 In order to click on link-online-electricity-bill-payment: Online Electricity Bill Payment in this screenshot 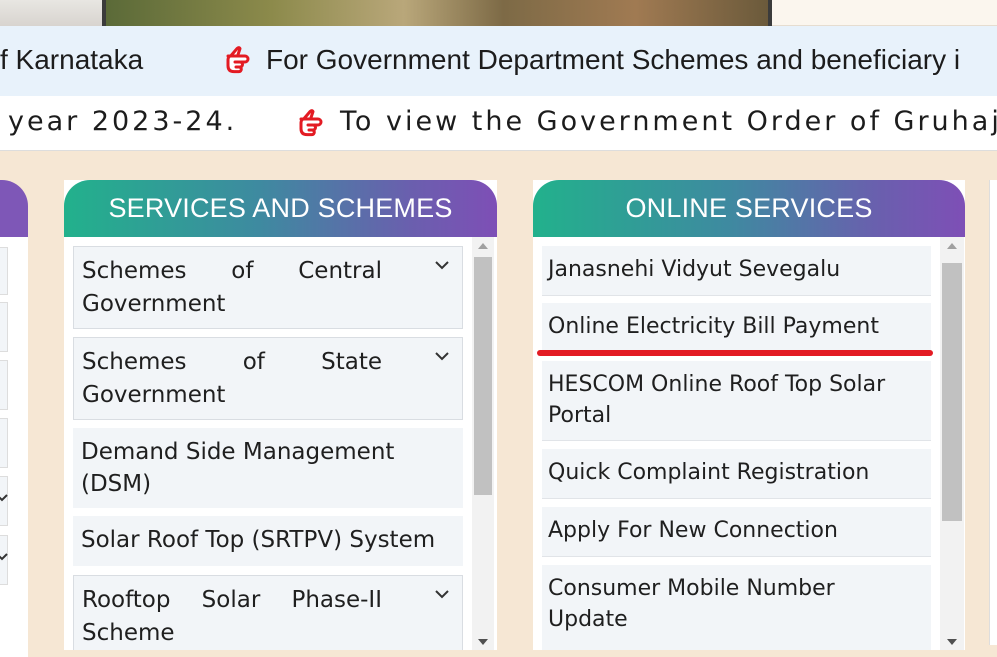, I will do `click(736, 328)`.